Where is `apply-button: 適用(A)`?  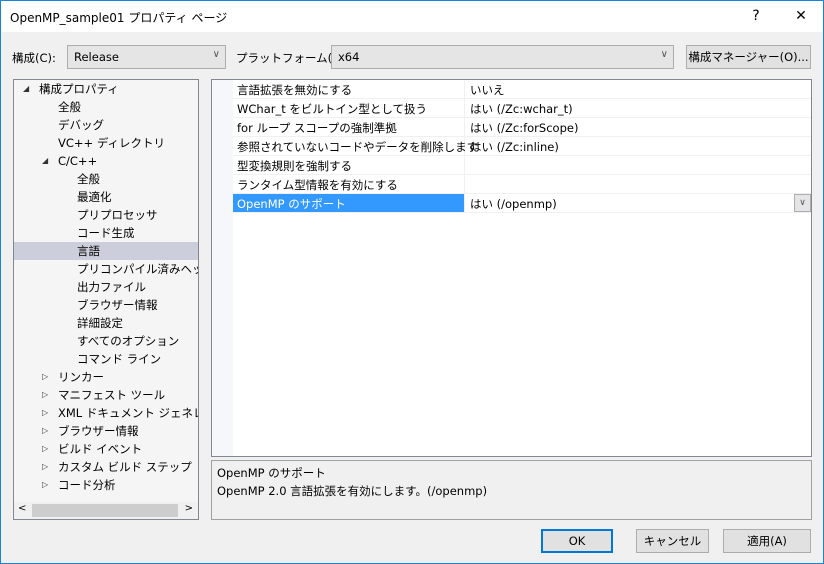
apply-button: 適用(A) is located at coordinates (767, 541).